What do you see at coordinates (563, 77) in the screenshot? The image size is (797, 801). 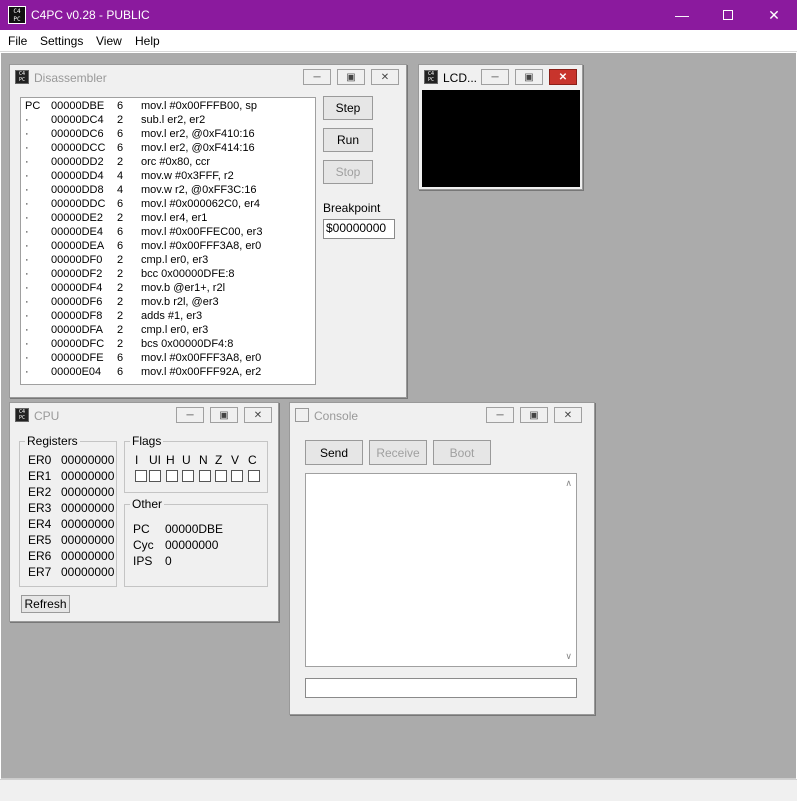 I see `lcd-close-button: ✕` at bounding box center [563, 77].